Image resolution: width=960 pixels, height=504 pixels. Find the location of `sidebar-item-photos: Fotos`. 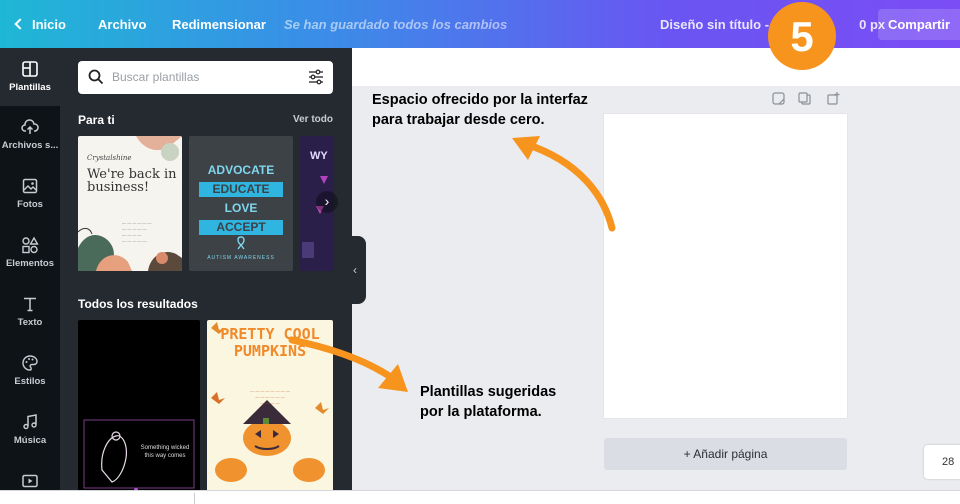

sidebar-item-photos: Fotos is located at coordinates (30, 194).